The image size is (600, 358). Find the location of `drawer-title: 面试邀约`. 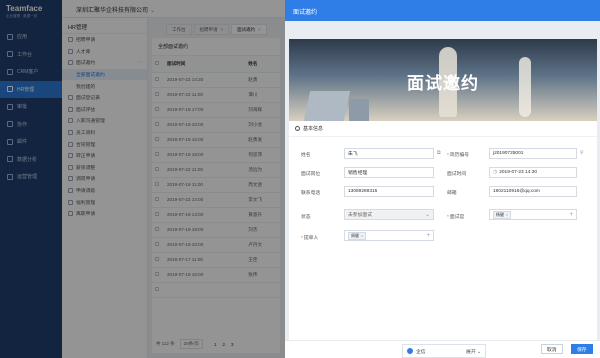

drawer-title: 面试邀约 is located at coordinates (442, 10).